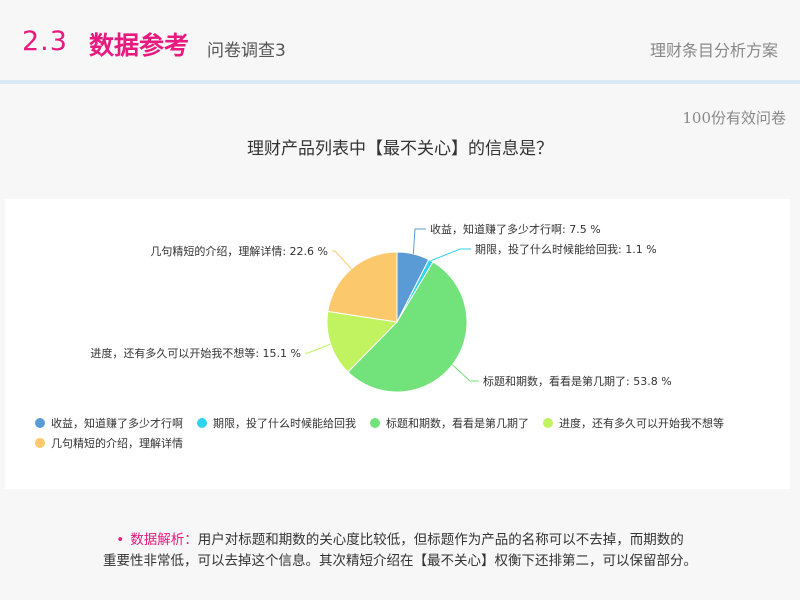 Image resolution: width=800 pixels, height=600 pixels. Describe the element at coordinates (515, 229) in the screenshot. I see `slice-data-label: 收益，知道赚了多少才行啊: 7.5 %` at that location.